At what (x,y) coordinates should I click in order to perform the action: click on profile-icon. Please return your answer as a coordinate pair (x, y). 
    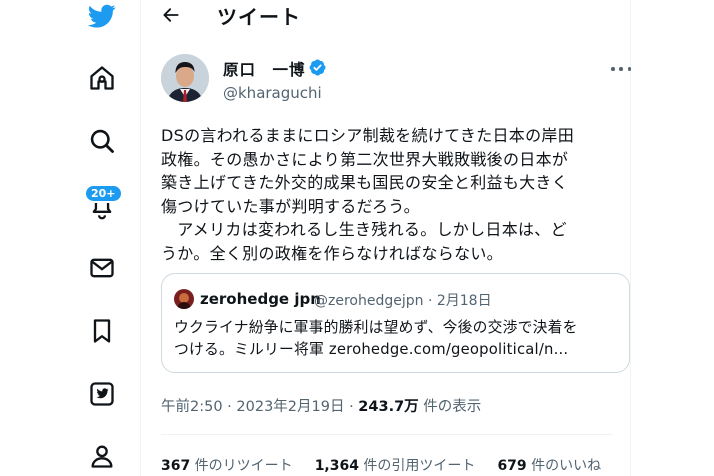
    Looking at the image, I should click on (102, 456).